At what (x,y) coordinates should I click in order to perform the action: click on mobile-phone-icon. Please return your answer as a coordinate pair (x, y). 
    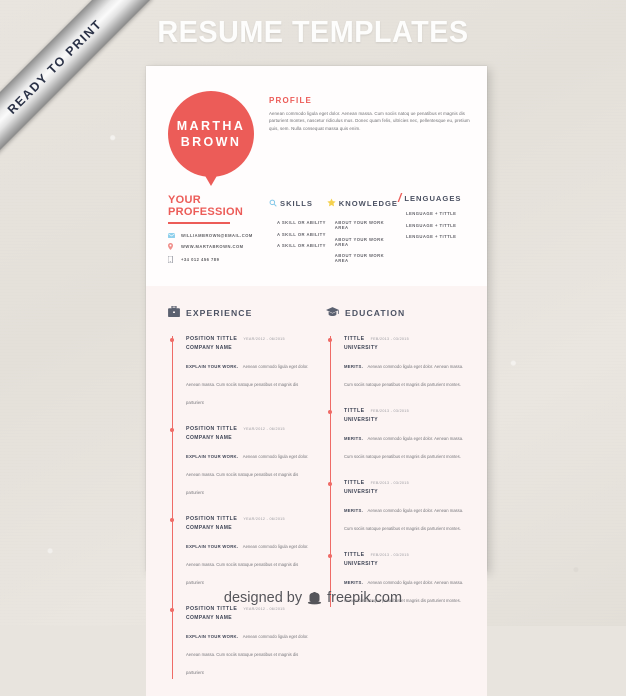
    Looking at the image, I should click on (174, 259).